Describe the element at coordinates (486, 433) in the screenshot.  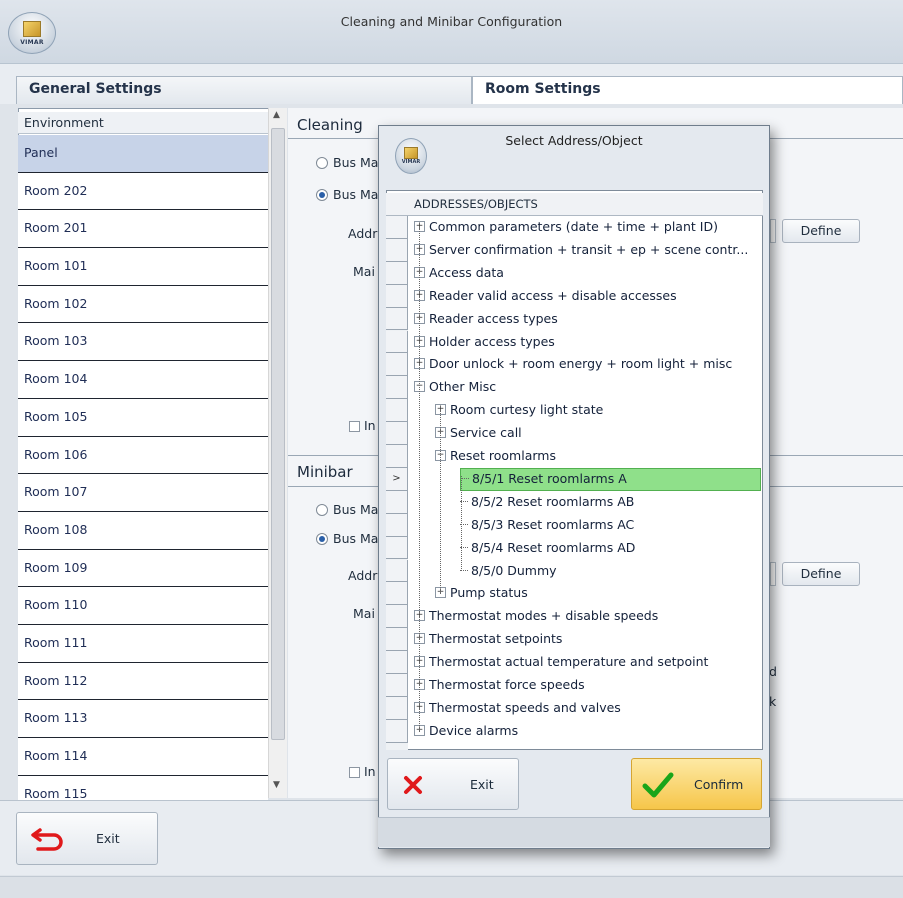
I see `tree-node-label: Service call` at that location.